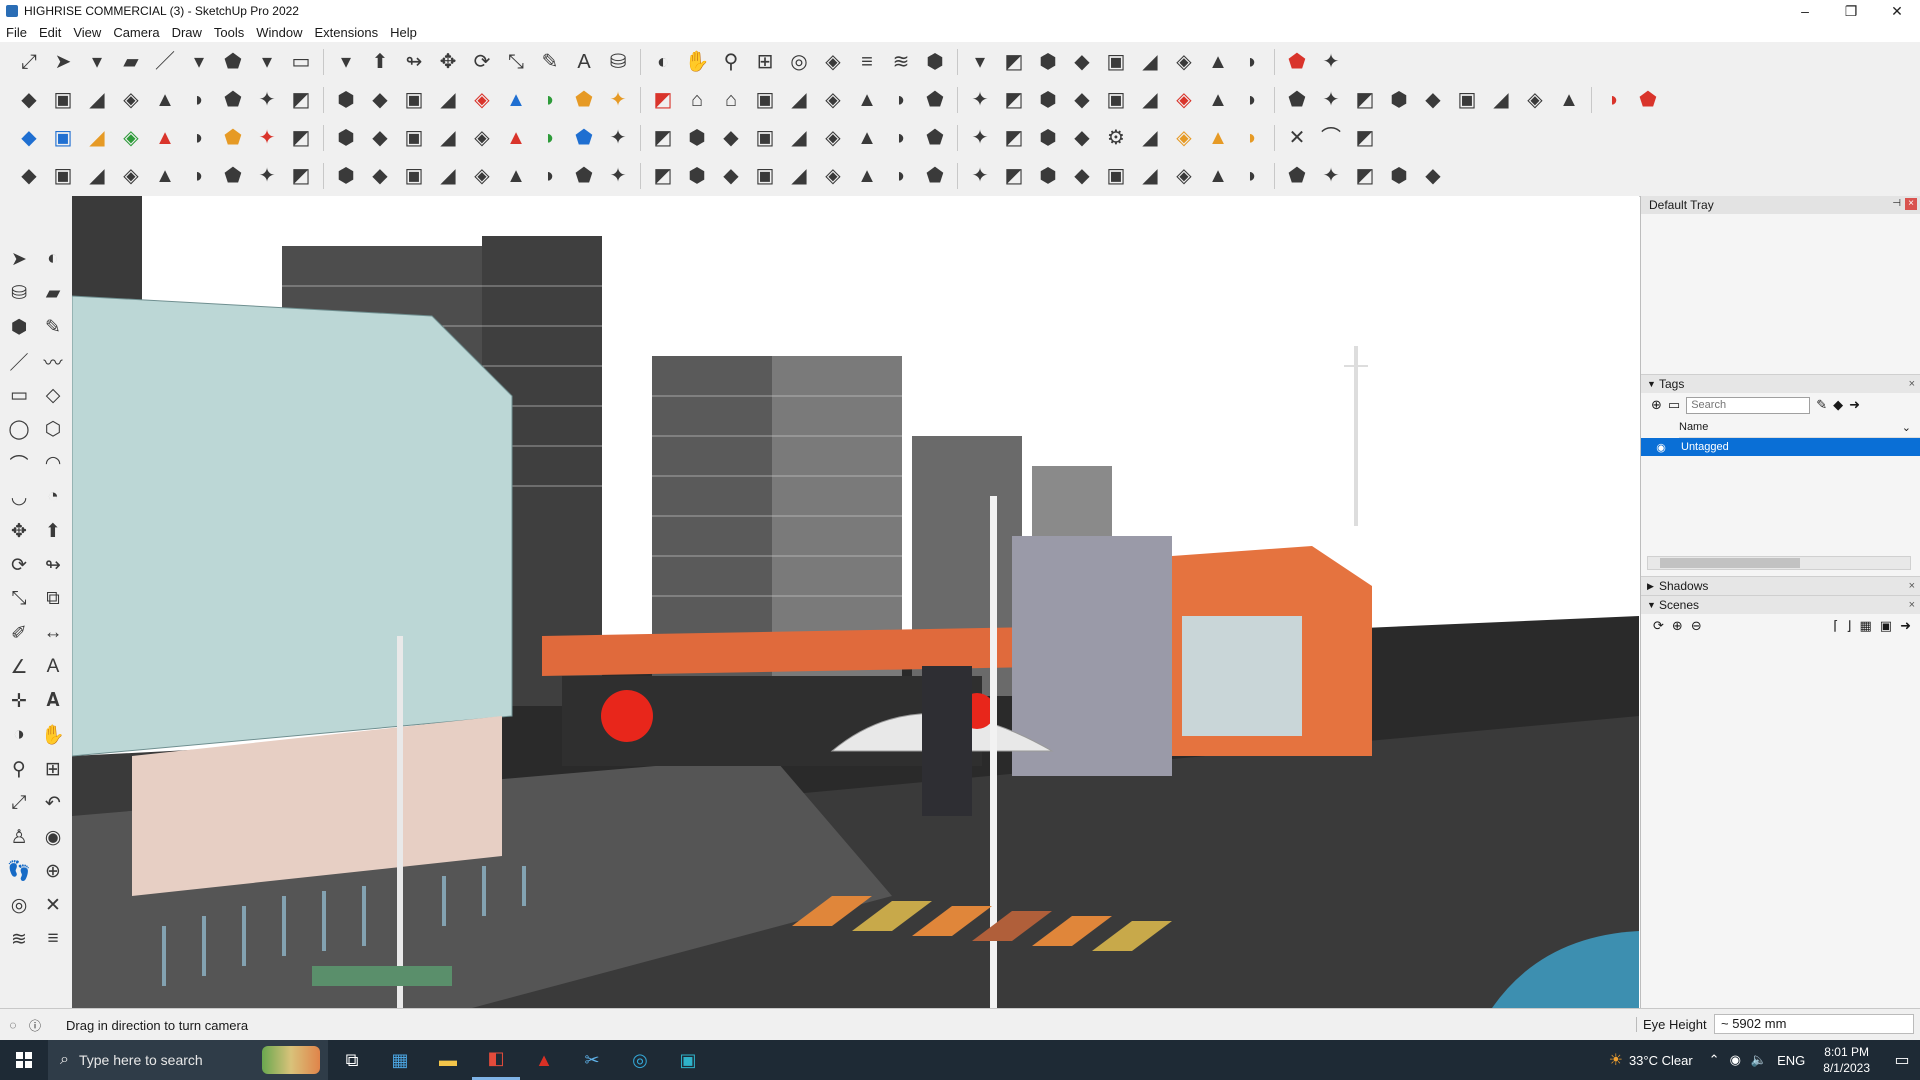 The width and height of the screenshot is (1920, 1080). Describe the element at coordinates (19, 259) in the screenshot. I see `select-icon: ➤` at that location.